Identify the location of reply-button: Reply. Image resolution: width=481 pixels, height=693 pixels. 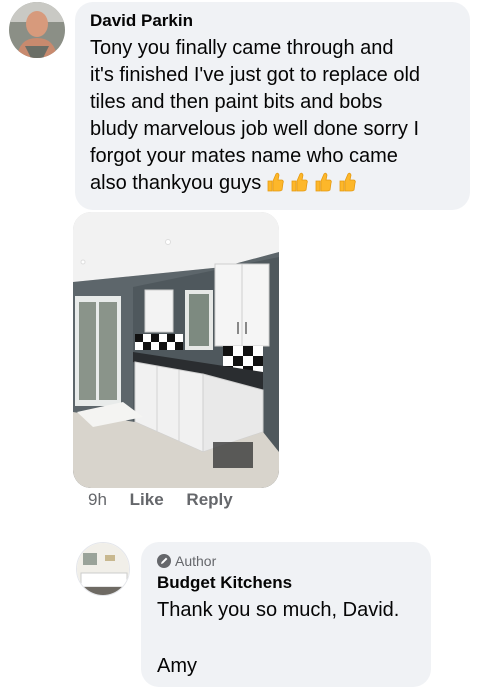
(209, 499).